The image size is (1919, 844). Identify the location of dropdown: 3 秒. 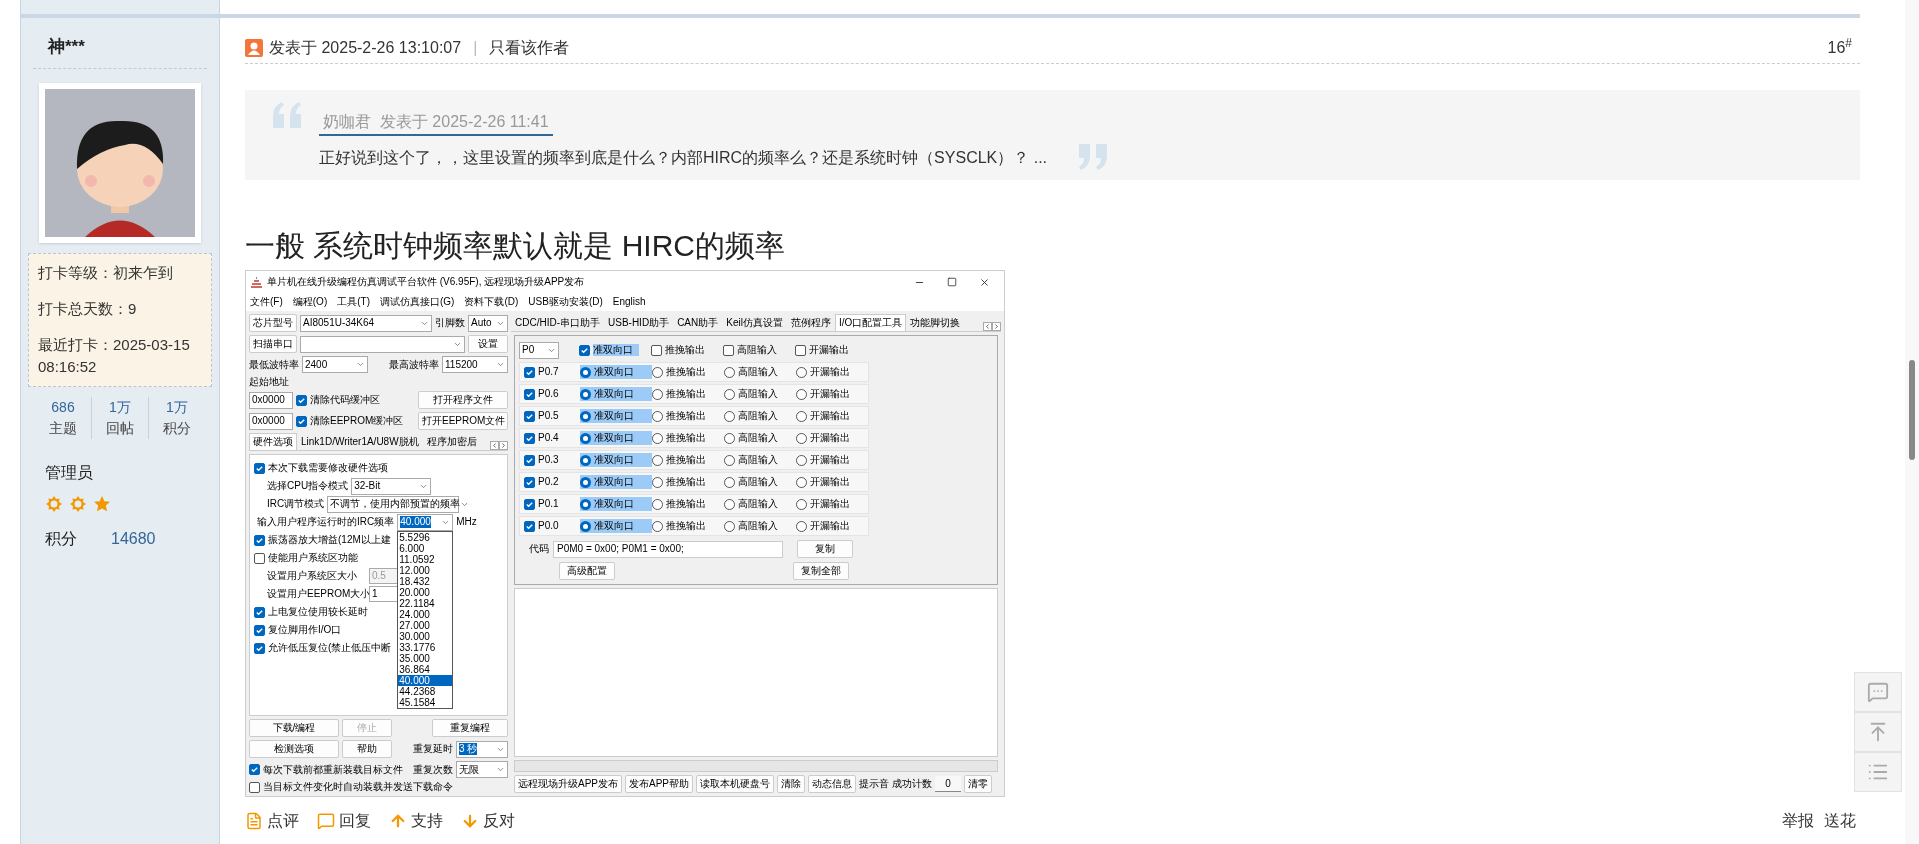
(482, 749).